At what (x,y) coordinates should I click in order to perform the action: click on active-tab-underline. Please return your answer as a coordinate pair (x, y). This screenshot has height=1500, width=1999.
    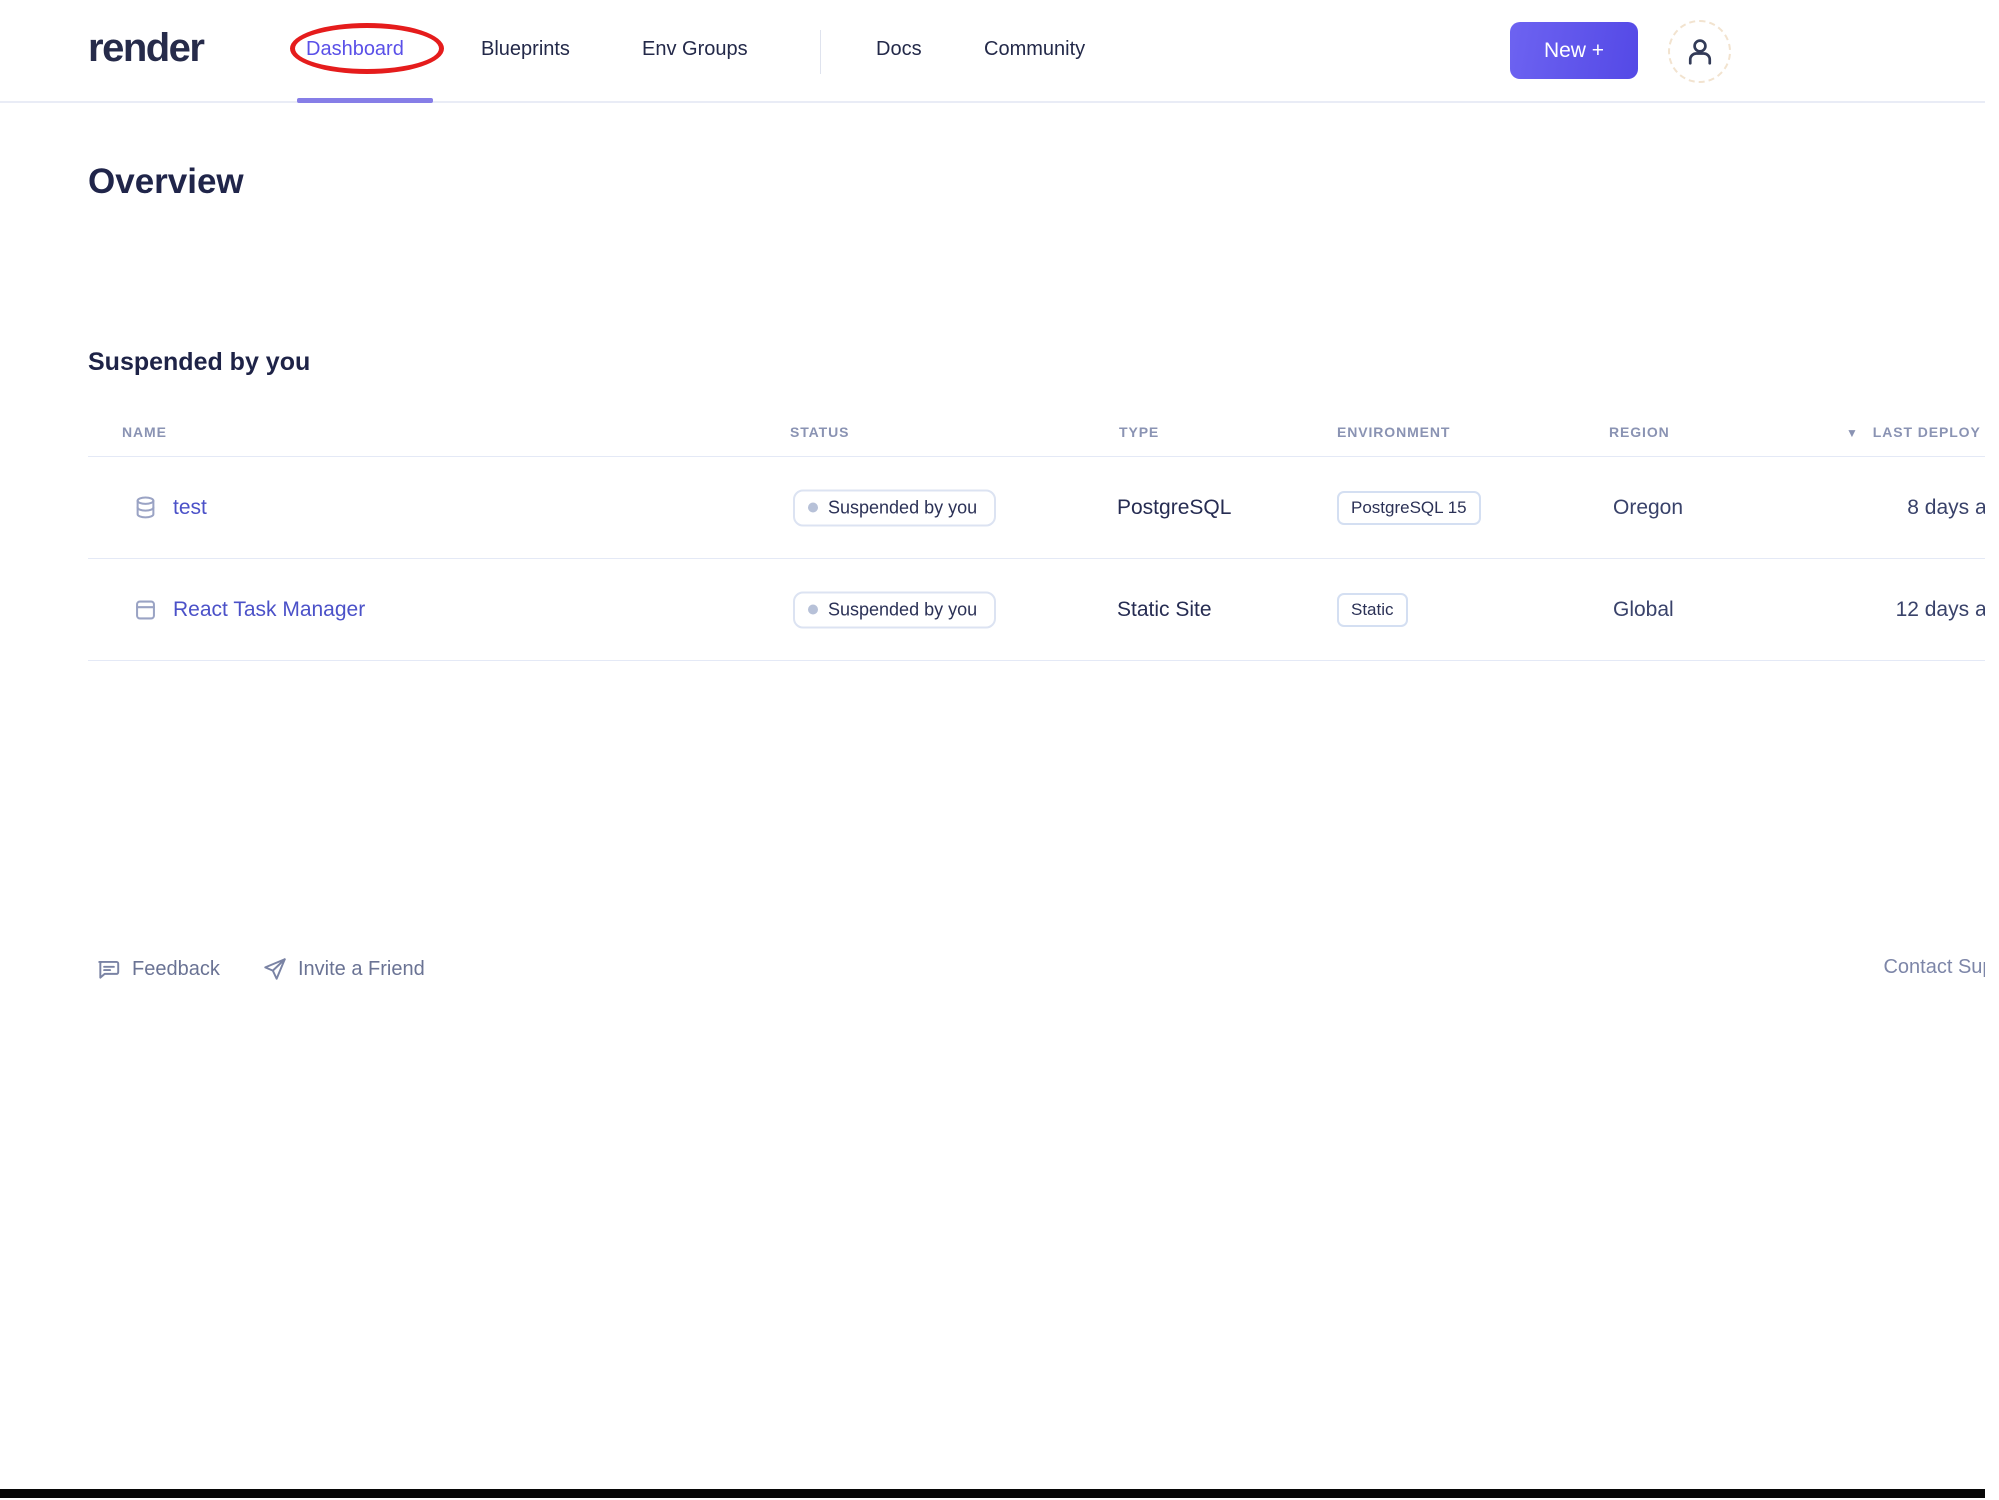
    Looking at the image, I should click on (365, 100).